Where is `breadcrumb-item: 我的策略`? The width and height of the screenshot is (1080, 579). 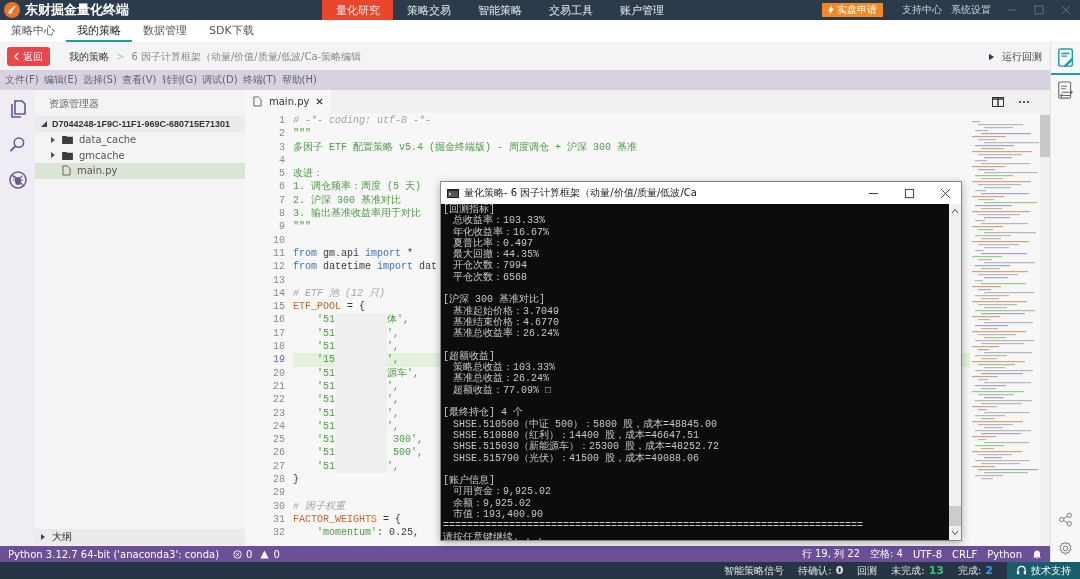
breadcrumb-item: 我的策略 is located at coordinates (89, 56).